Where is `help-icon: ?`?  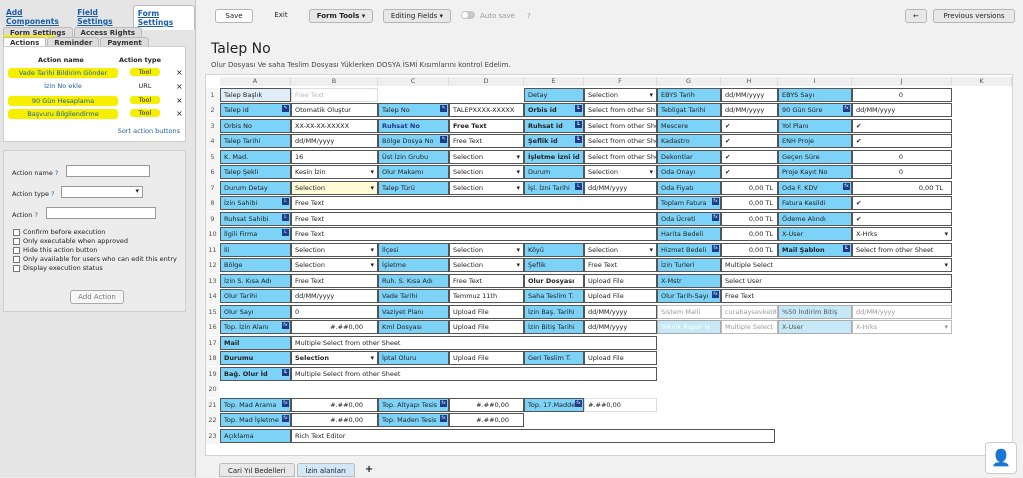
help-icon: ? is located at coordinates (529, 16).